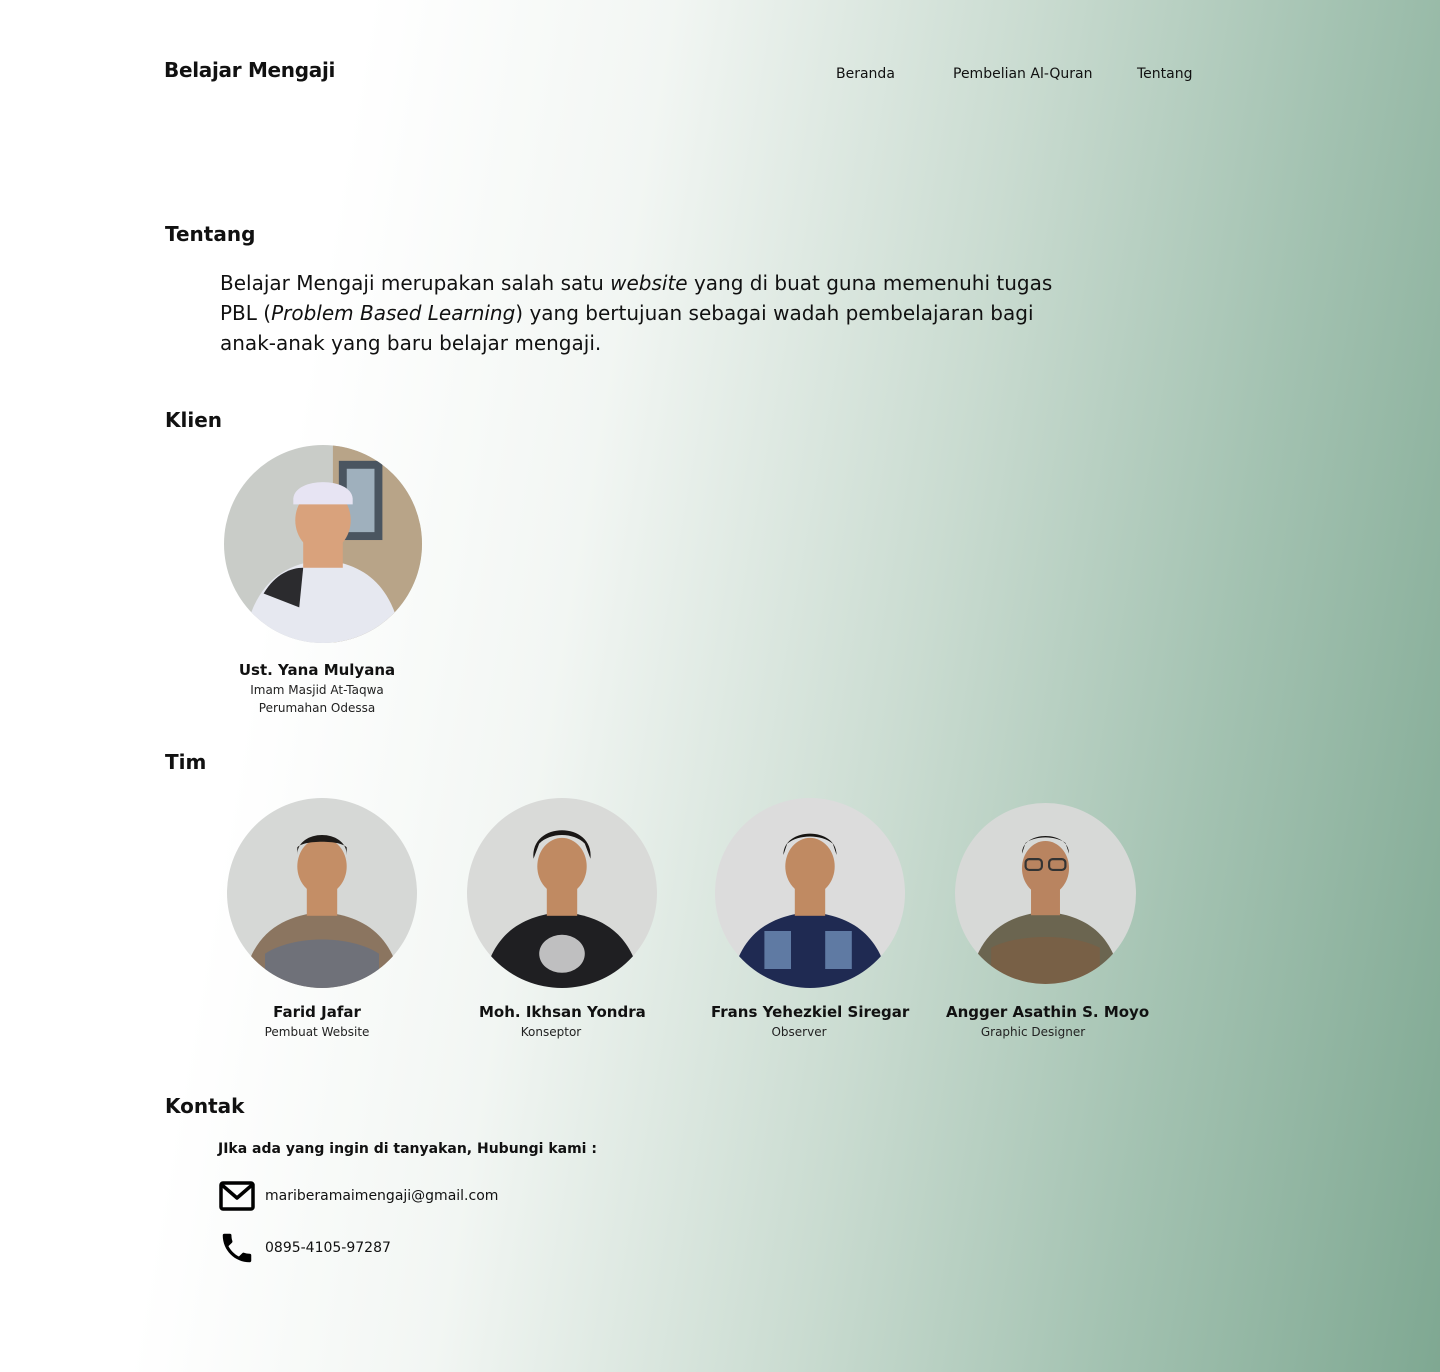 The height and width of the screenshot is (1372, 1440). Describe the element at coordinates (551, 1032) in the screenshot. I see `team-member-role: Konseptor` at that location.